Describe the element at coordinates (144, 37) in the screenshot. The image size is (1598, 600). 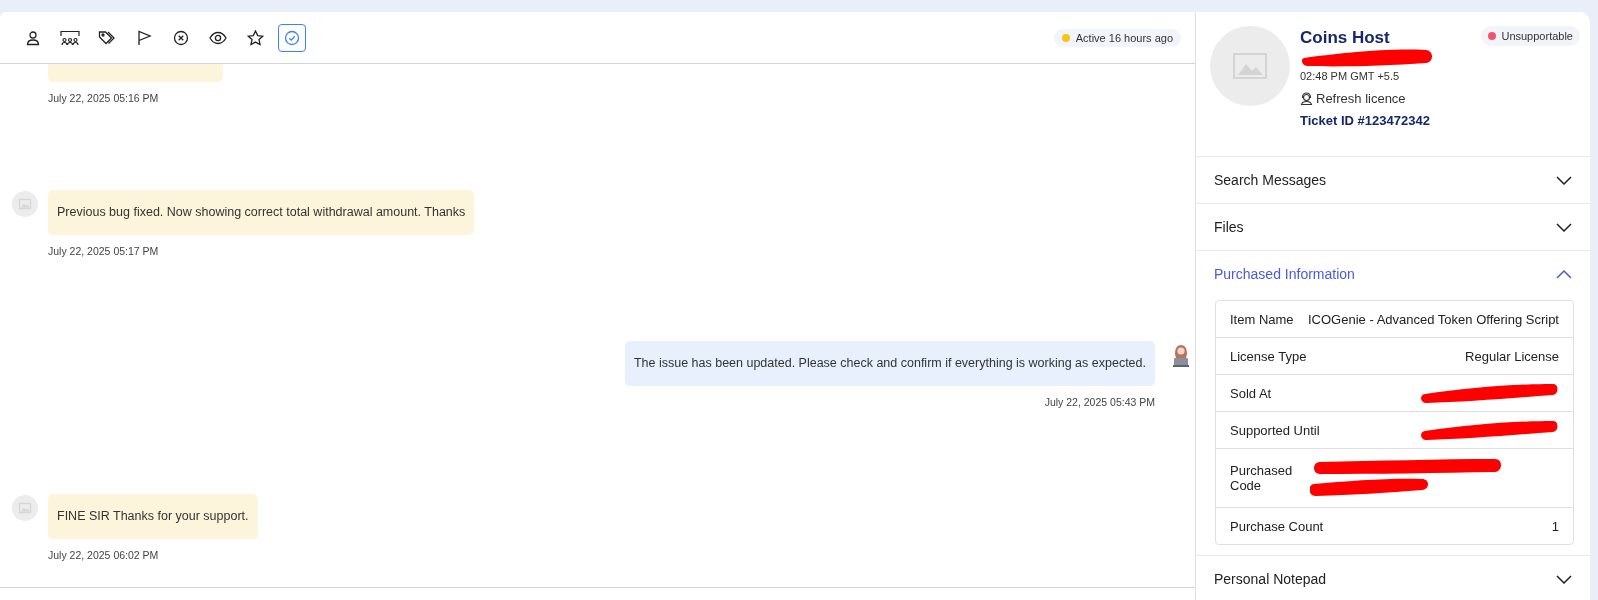
I see `flag-icon` at that location.